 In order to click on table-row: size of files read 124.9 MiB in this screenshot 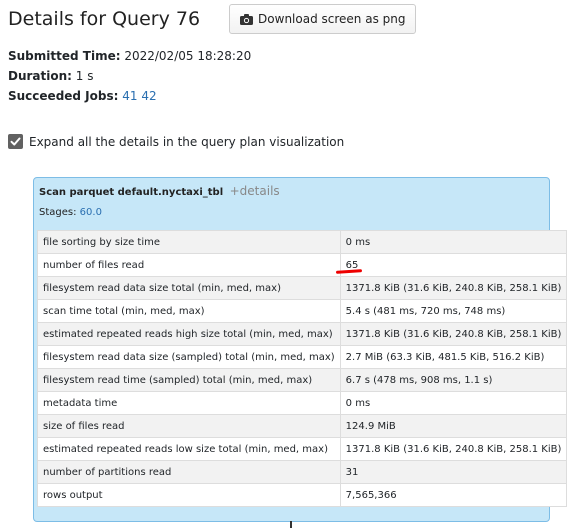, I will do `click(302, 426)`.